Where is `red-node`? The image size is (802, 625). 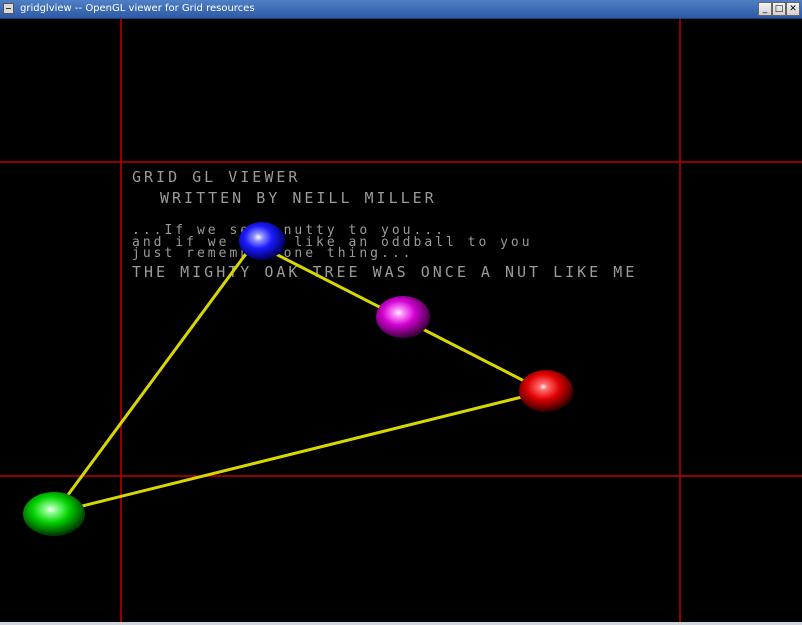 red-node is located at coordinates (546, 391).